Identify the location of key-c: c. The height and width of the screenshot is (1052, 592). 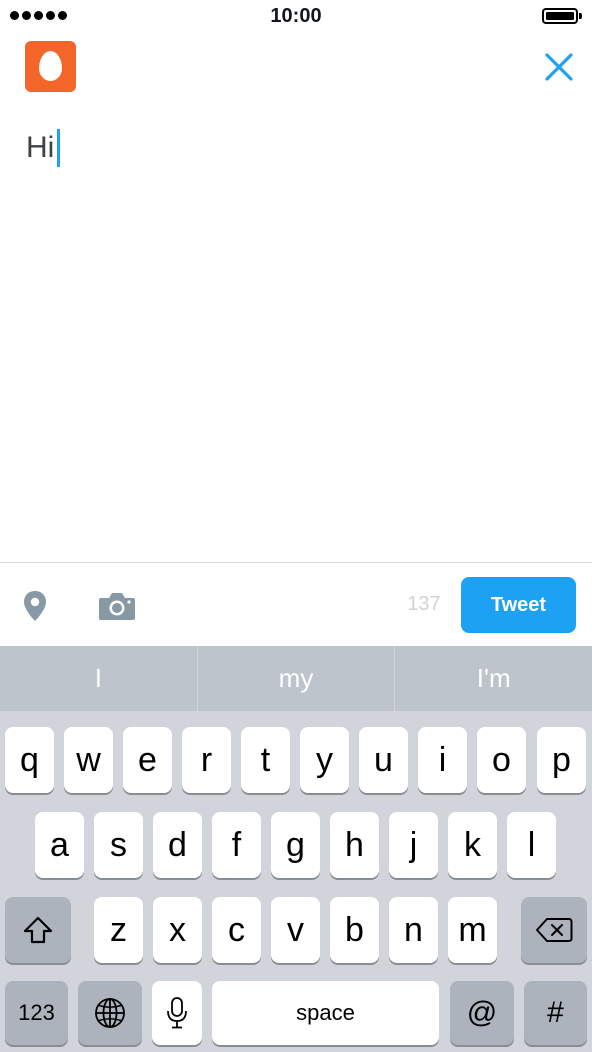
(236, 930).